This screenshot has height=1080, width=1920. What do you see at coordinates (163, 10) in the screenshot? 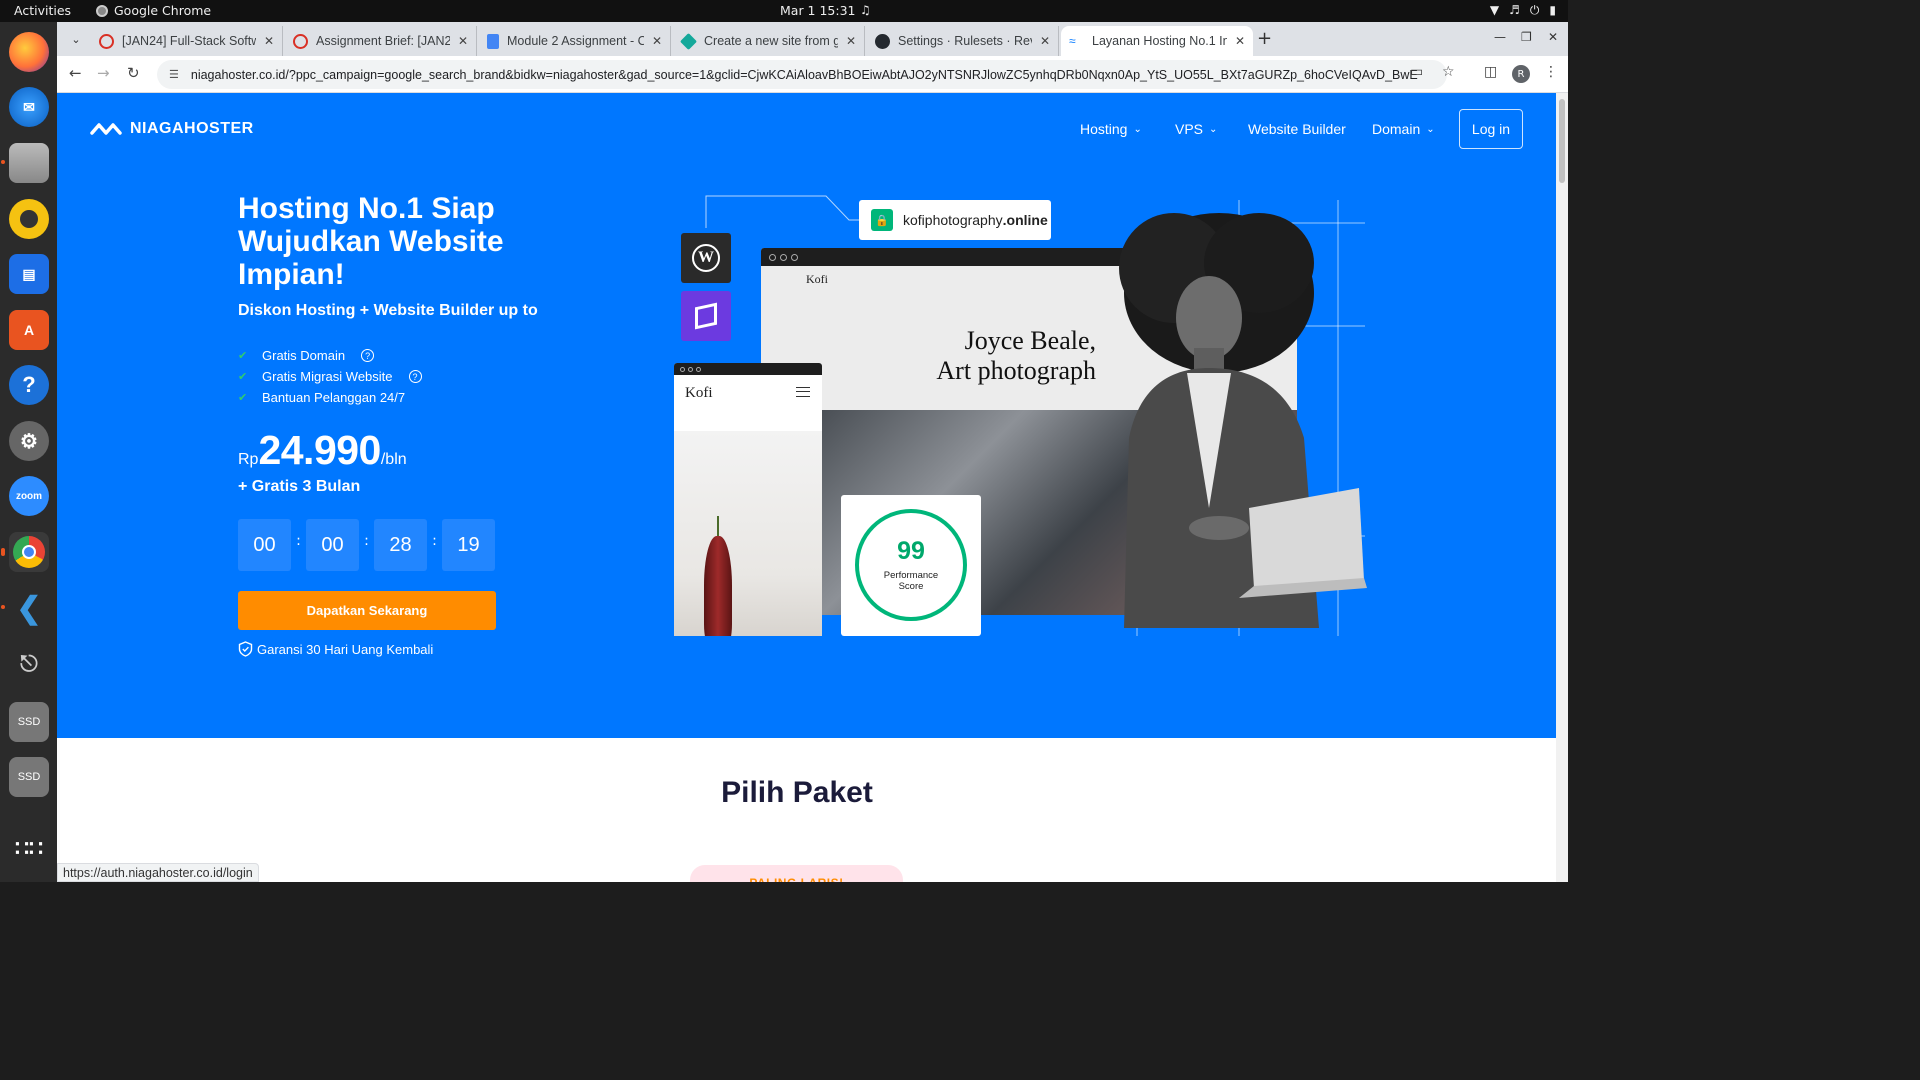
I see `app-name: Google Chrome` at bounding box center [163, 10].